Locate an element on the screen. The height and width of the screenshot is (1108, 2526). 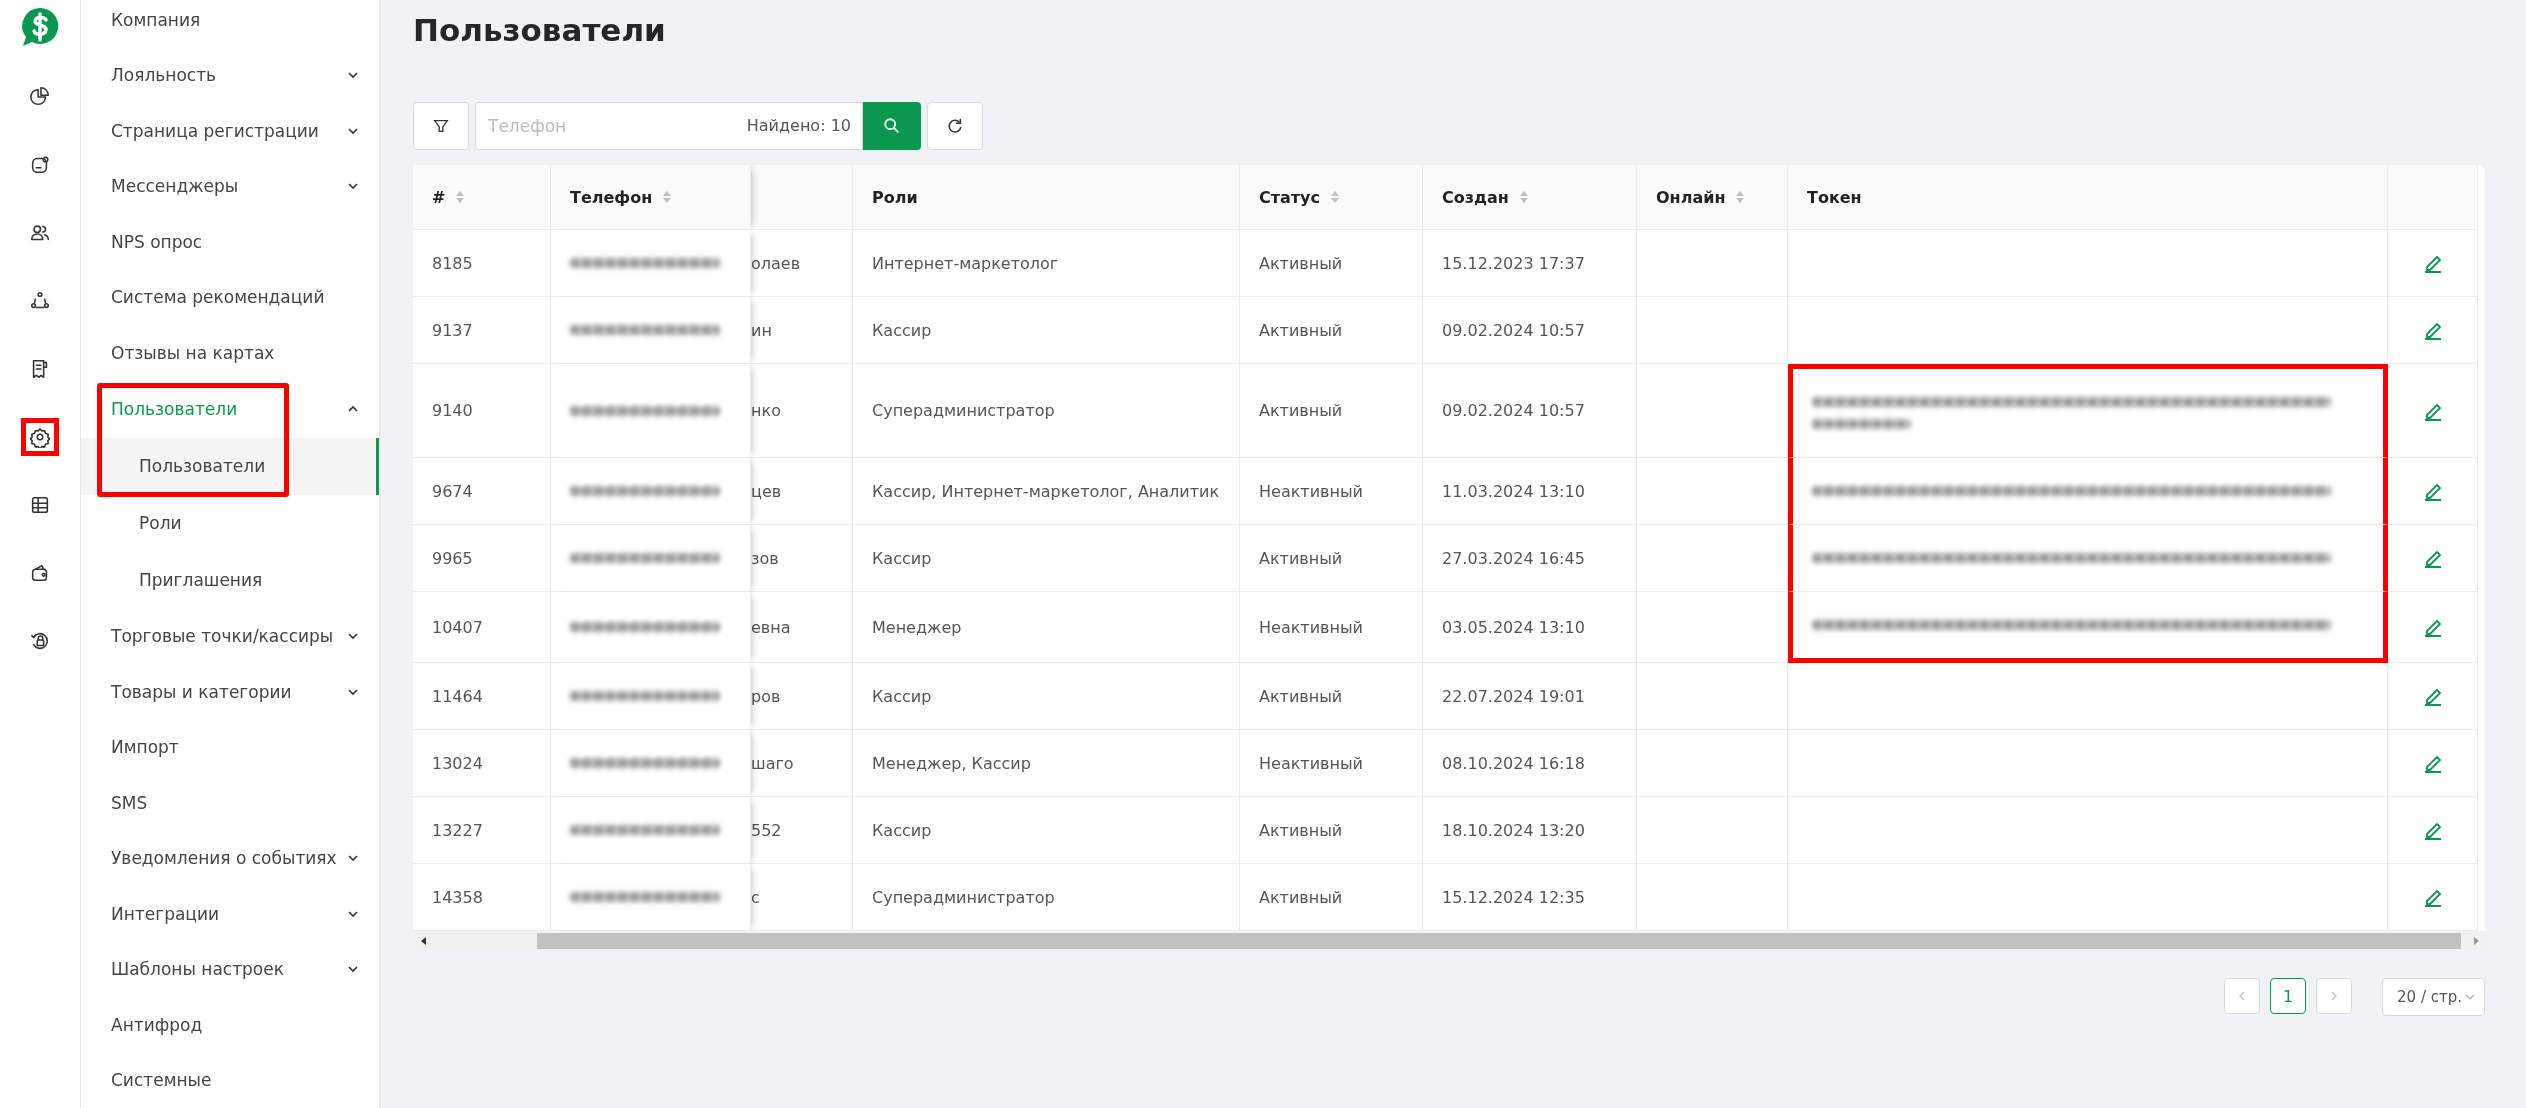
table-cell: 08.10.2024 16:18 is located at coordinates (1530, 763).